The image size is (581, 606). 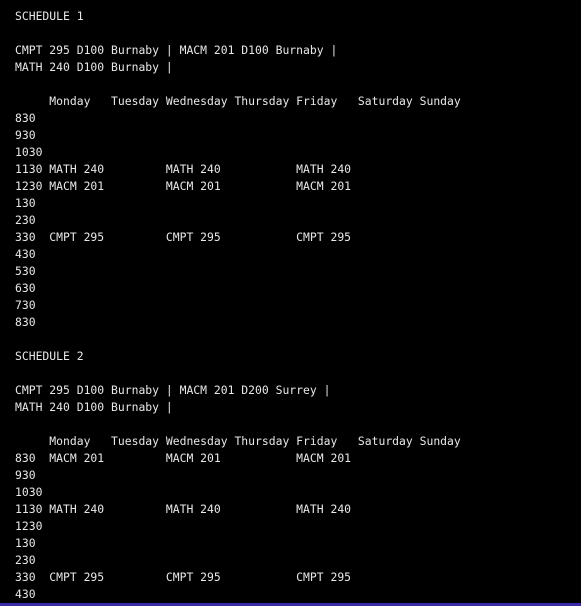 What do you see at coordinates (183, 509) in the screenshot?
I see `schedule-2-row-1130: 1130 MATH 240 MATH 240 MATH 240` at bounding box center [183, 509].